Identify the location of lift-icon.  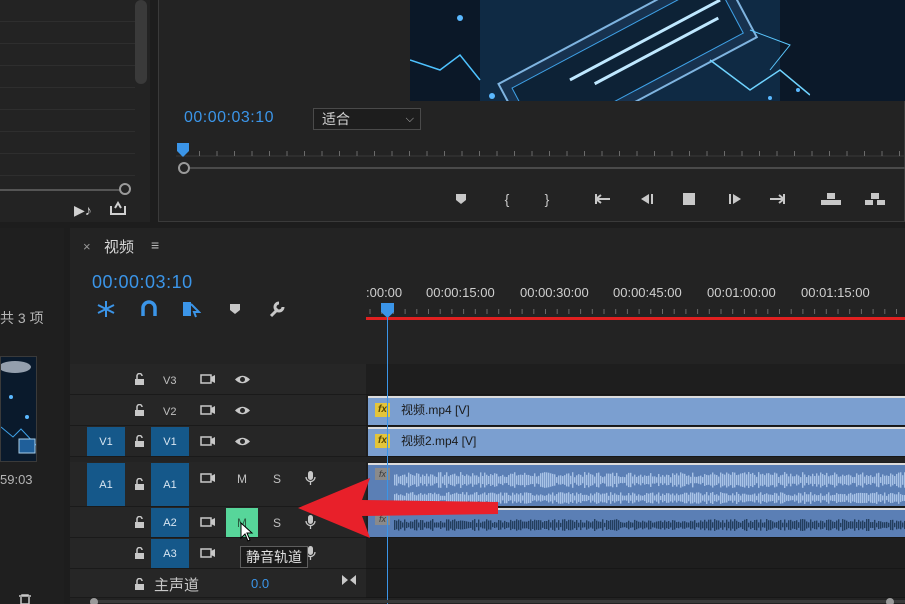
(831, 199).